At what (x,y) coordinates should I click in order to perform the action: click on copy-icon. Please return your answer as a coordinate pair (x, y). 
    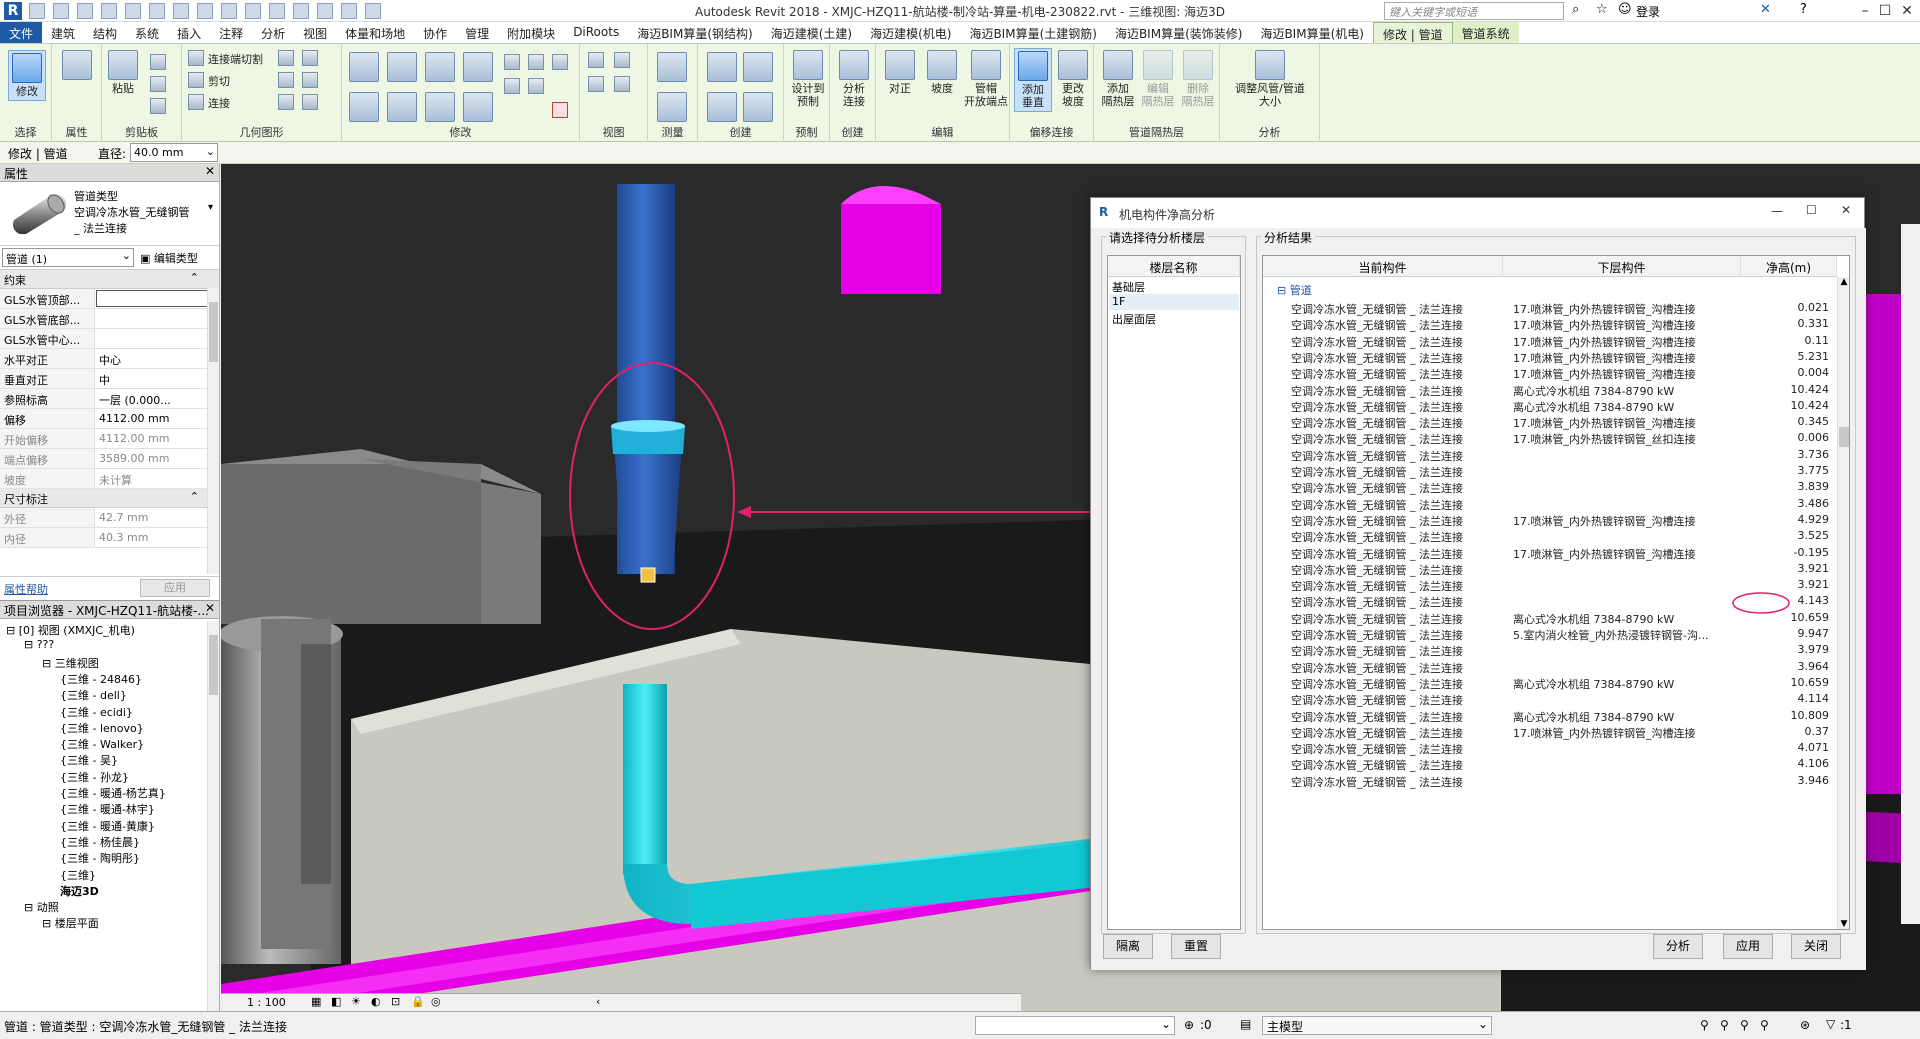
    Looking at the image, I should click on (158, 84).